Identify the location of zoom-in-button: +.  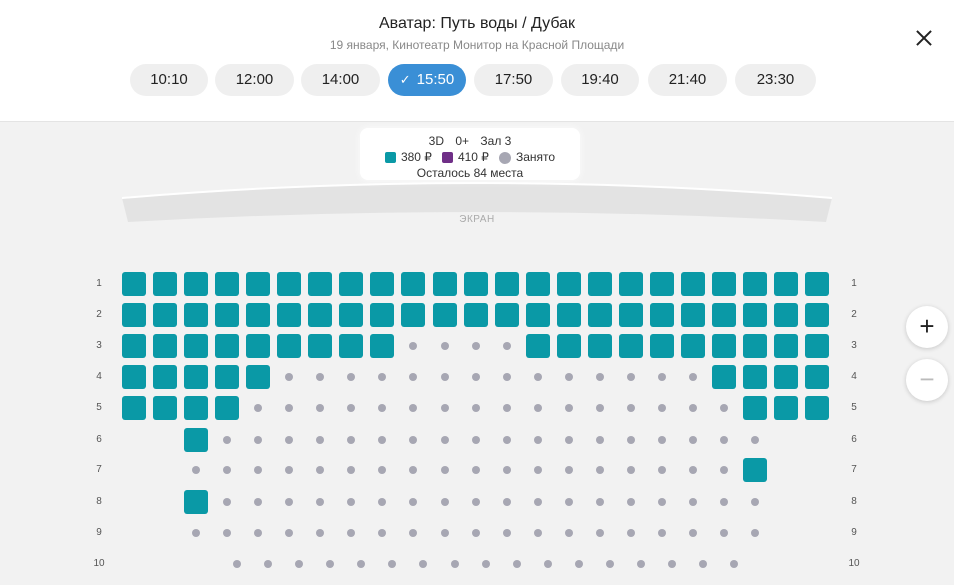
(927, 327).